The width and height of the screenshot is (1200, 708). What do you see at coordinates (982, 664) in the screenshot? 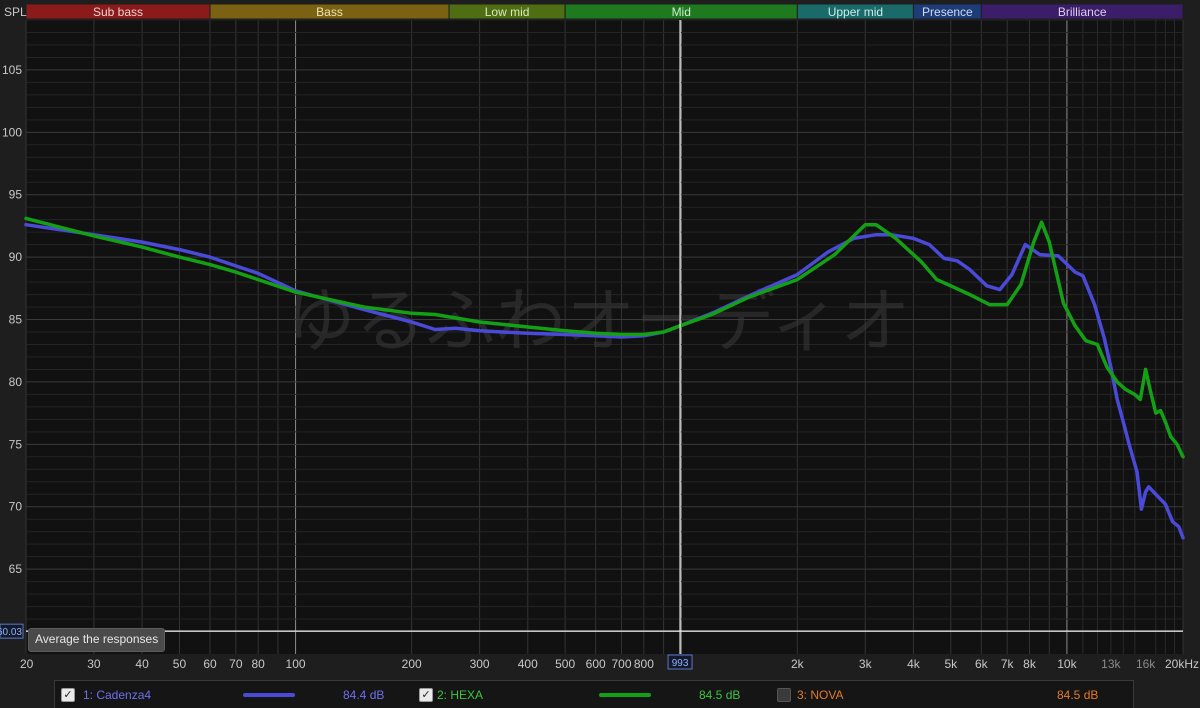
I see `x-tick-label: 6k` at bounding box center [982, 664].